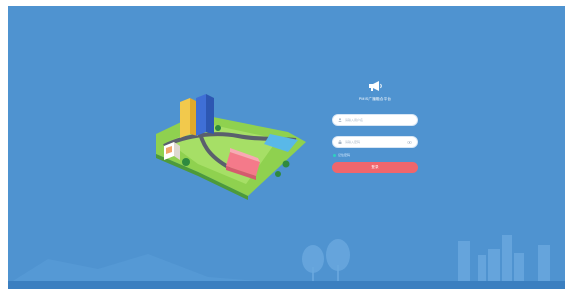 The image size is (573, 296). I want to click on password-field, so click(375, 142).